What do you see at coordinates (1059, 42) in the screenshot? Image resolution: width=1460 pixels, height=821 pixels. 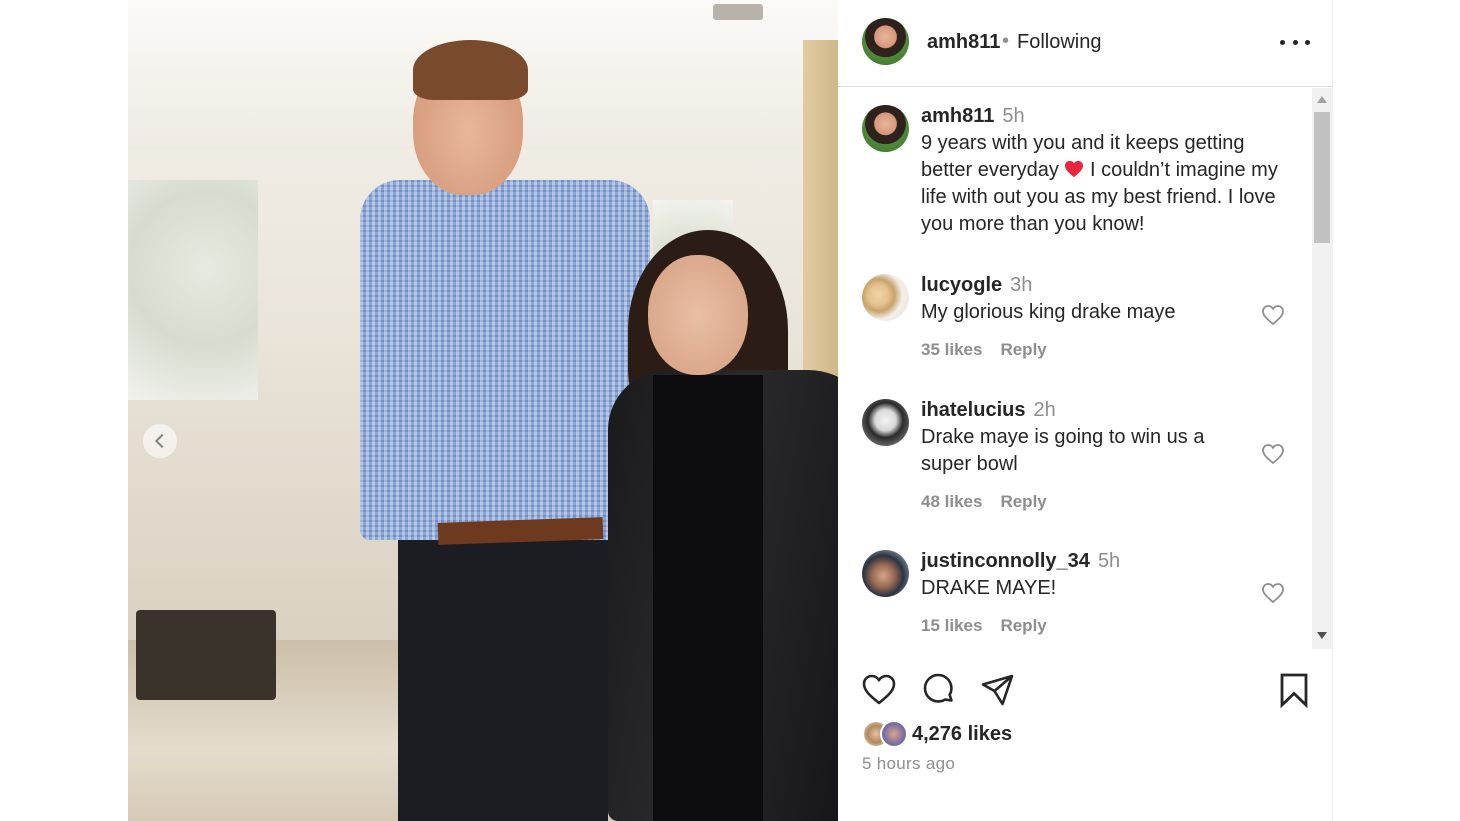 I see `following-button: Following` at bounding box center [1059, 42].